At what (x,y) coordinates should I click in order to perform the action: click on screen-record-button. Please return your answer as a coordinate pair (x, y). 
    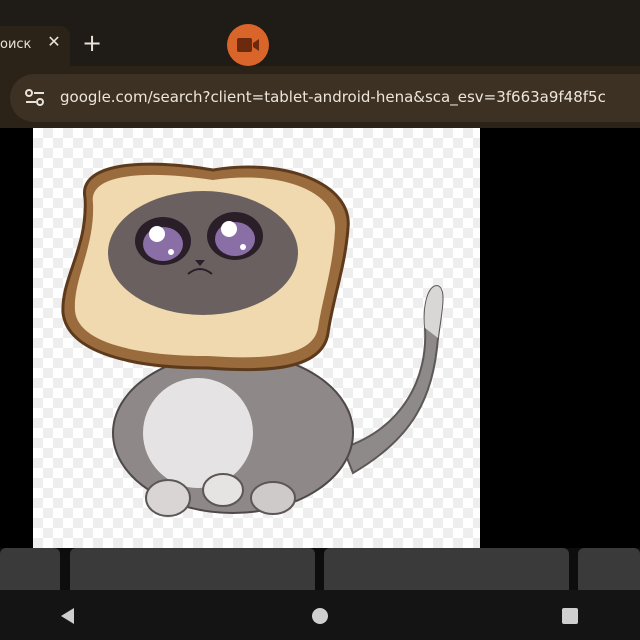
    Looking at the image, I should click on (248, 45).